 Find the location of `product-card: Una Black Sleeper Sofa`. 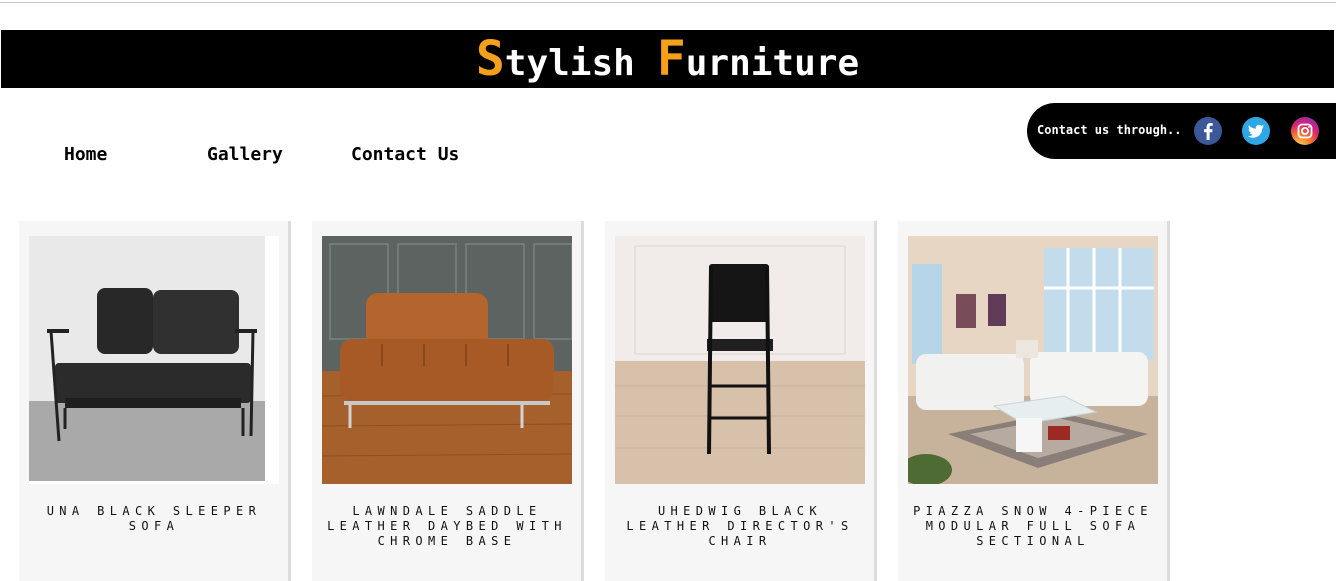

product-card: Una Black Sleeper Sofa is located at coordinates (155, 401).